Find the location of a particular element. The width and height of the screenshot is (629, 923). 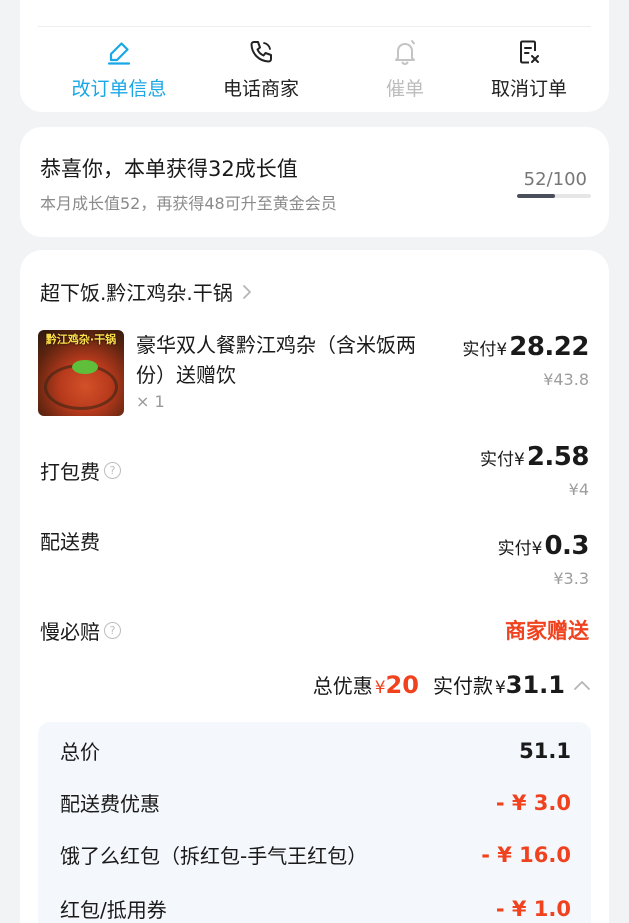

total-discount-currency: ¥ is located at coordinates (380, 688).